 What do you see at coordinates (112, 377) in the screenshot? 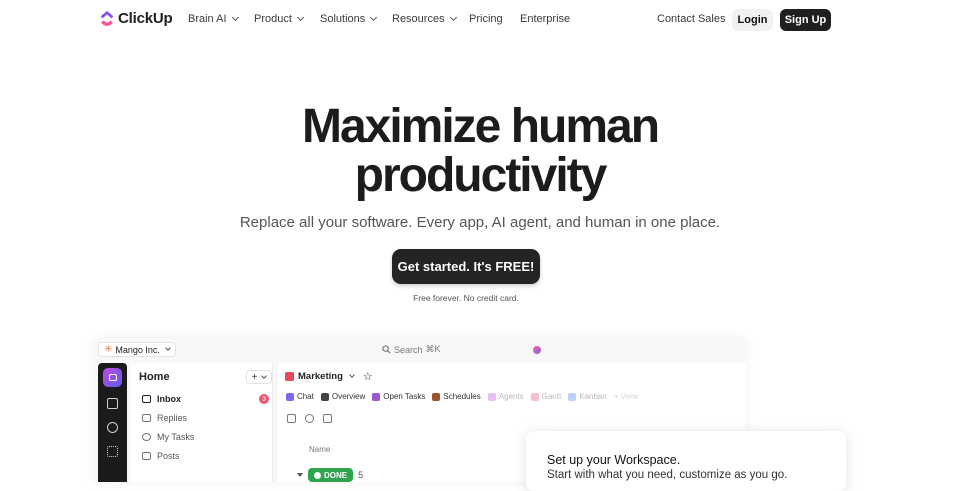
I see `home-icon` at bounding box center [112, 377].